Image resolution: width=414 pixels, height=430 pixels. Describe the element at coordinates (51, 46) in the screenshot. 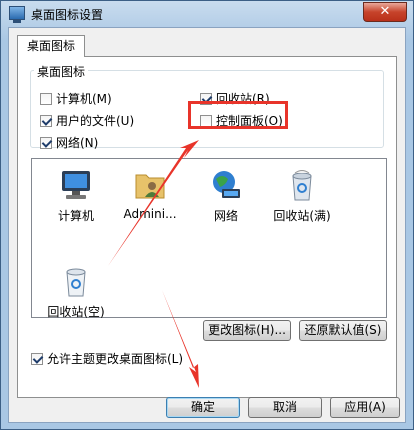

I see `tab-desktop-icons: 桌面图标` at that location.